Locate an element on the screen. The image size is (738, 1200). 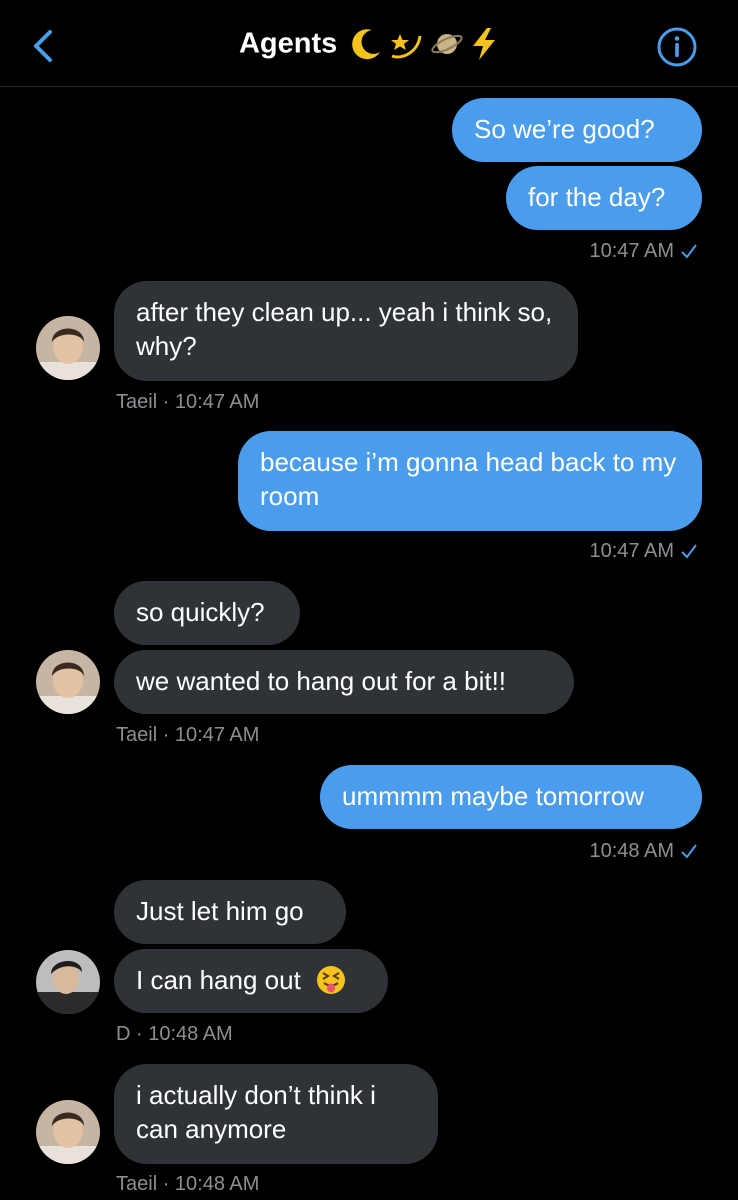
message-text: we wanted to hang out for a bit!! is located at coordinates (321, 681).